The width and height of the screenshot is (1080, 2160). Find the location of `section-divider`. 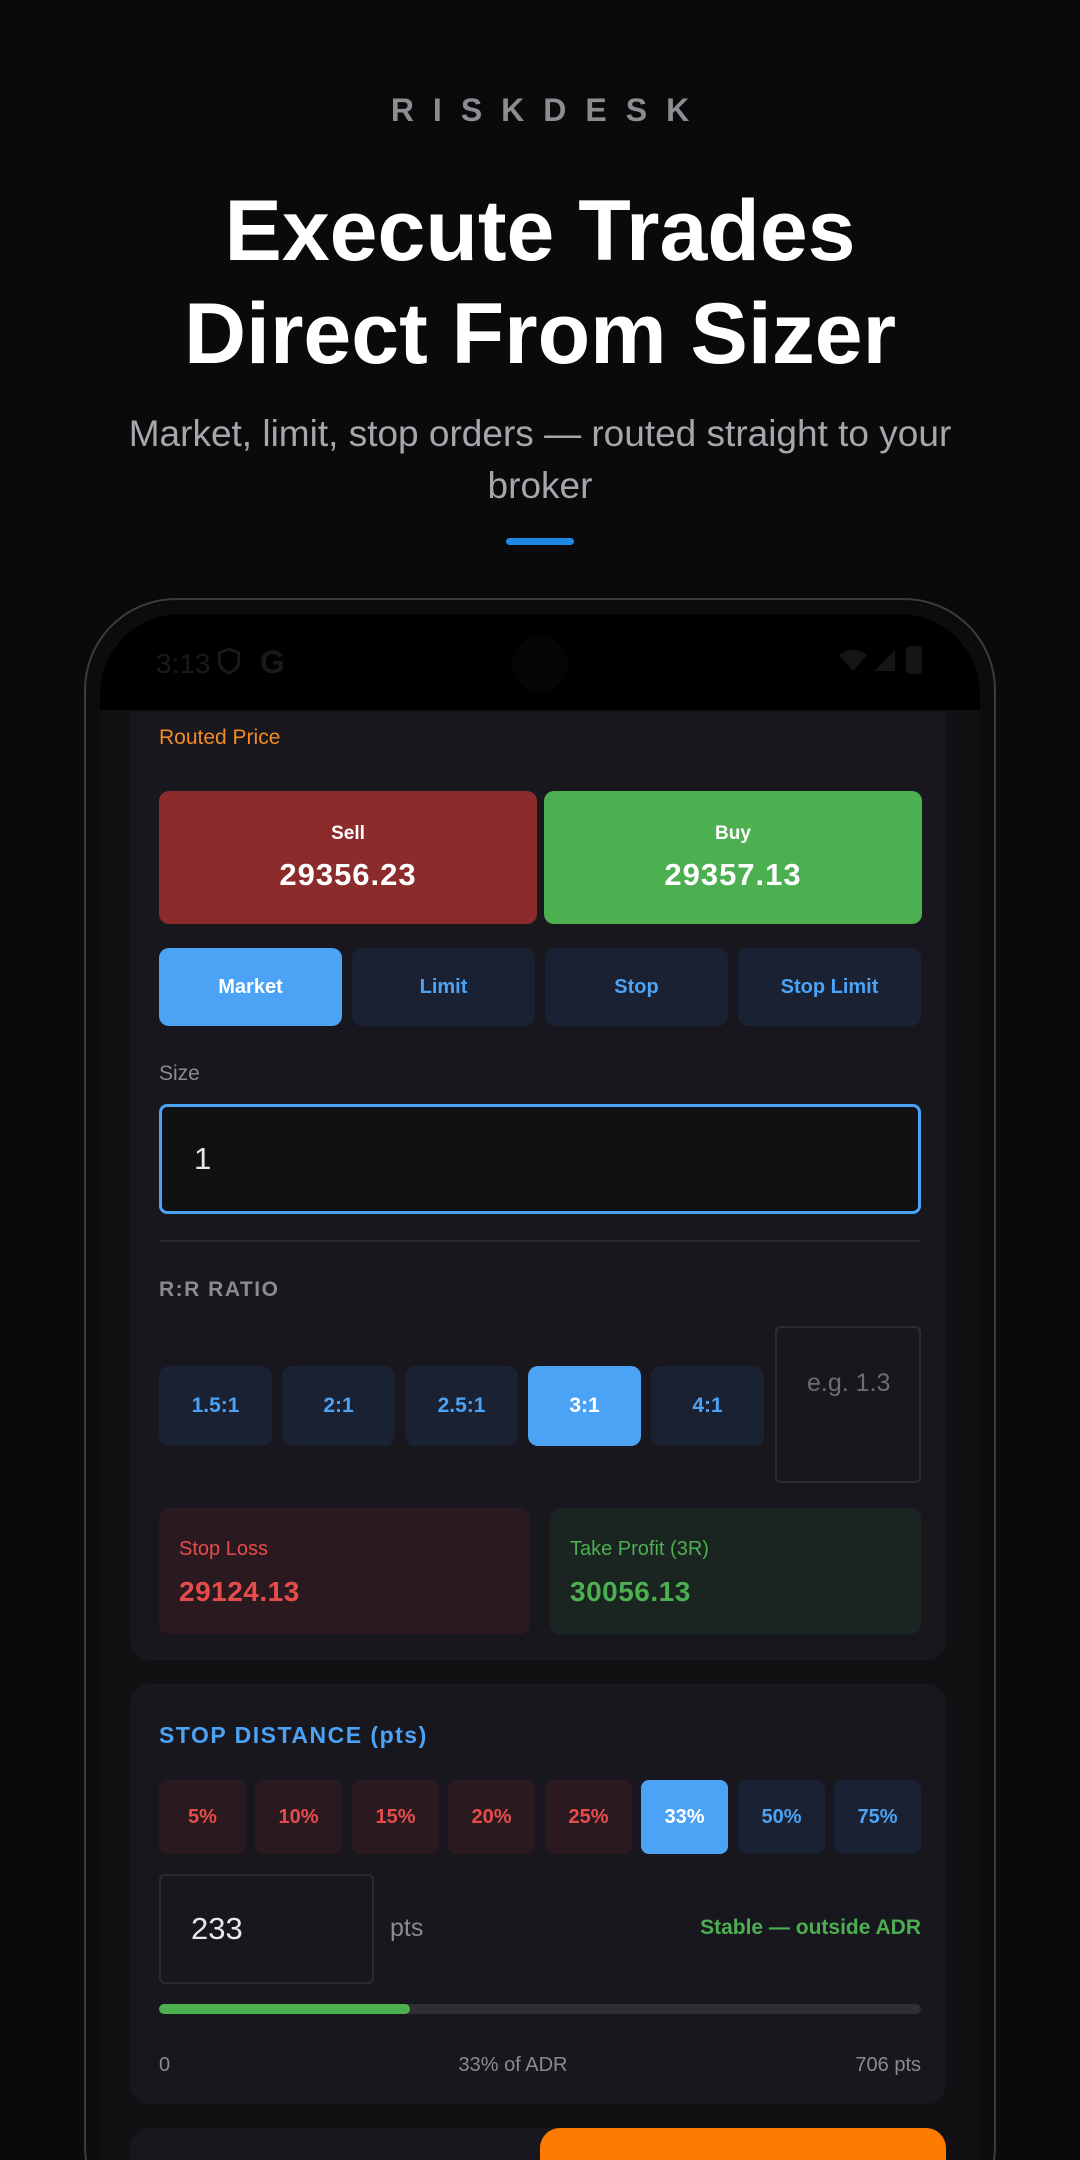

section-divider is located at coordinates (540, 1241).